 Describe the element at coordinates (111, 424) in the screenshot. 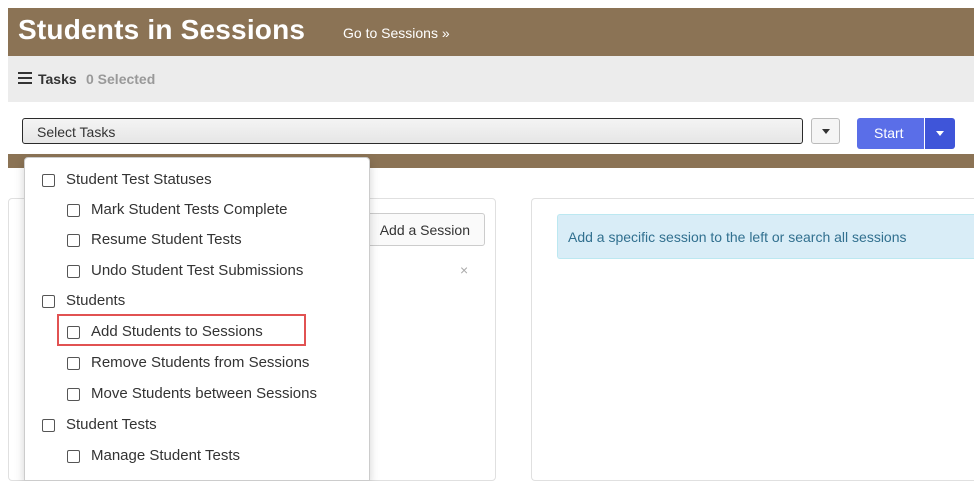

I see `option-label: Student Tests` at that location.